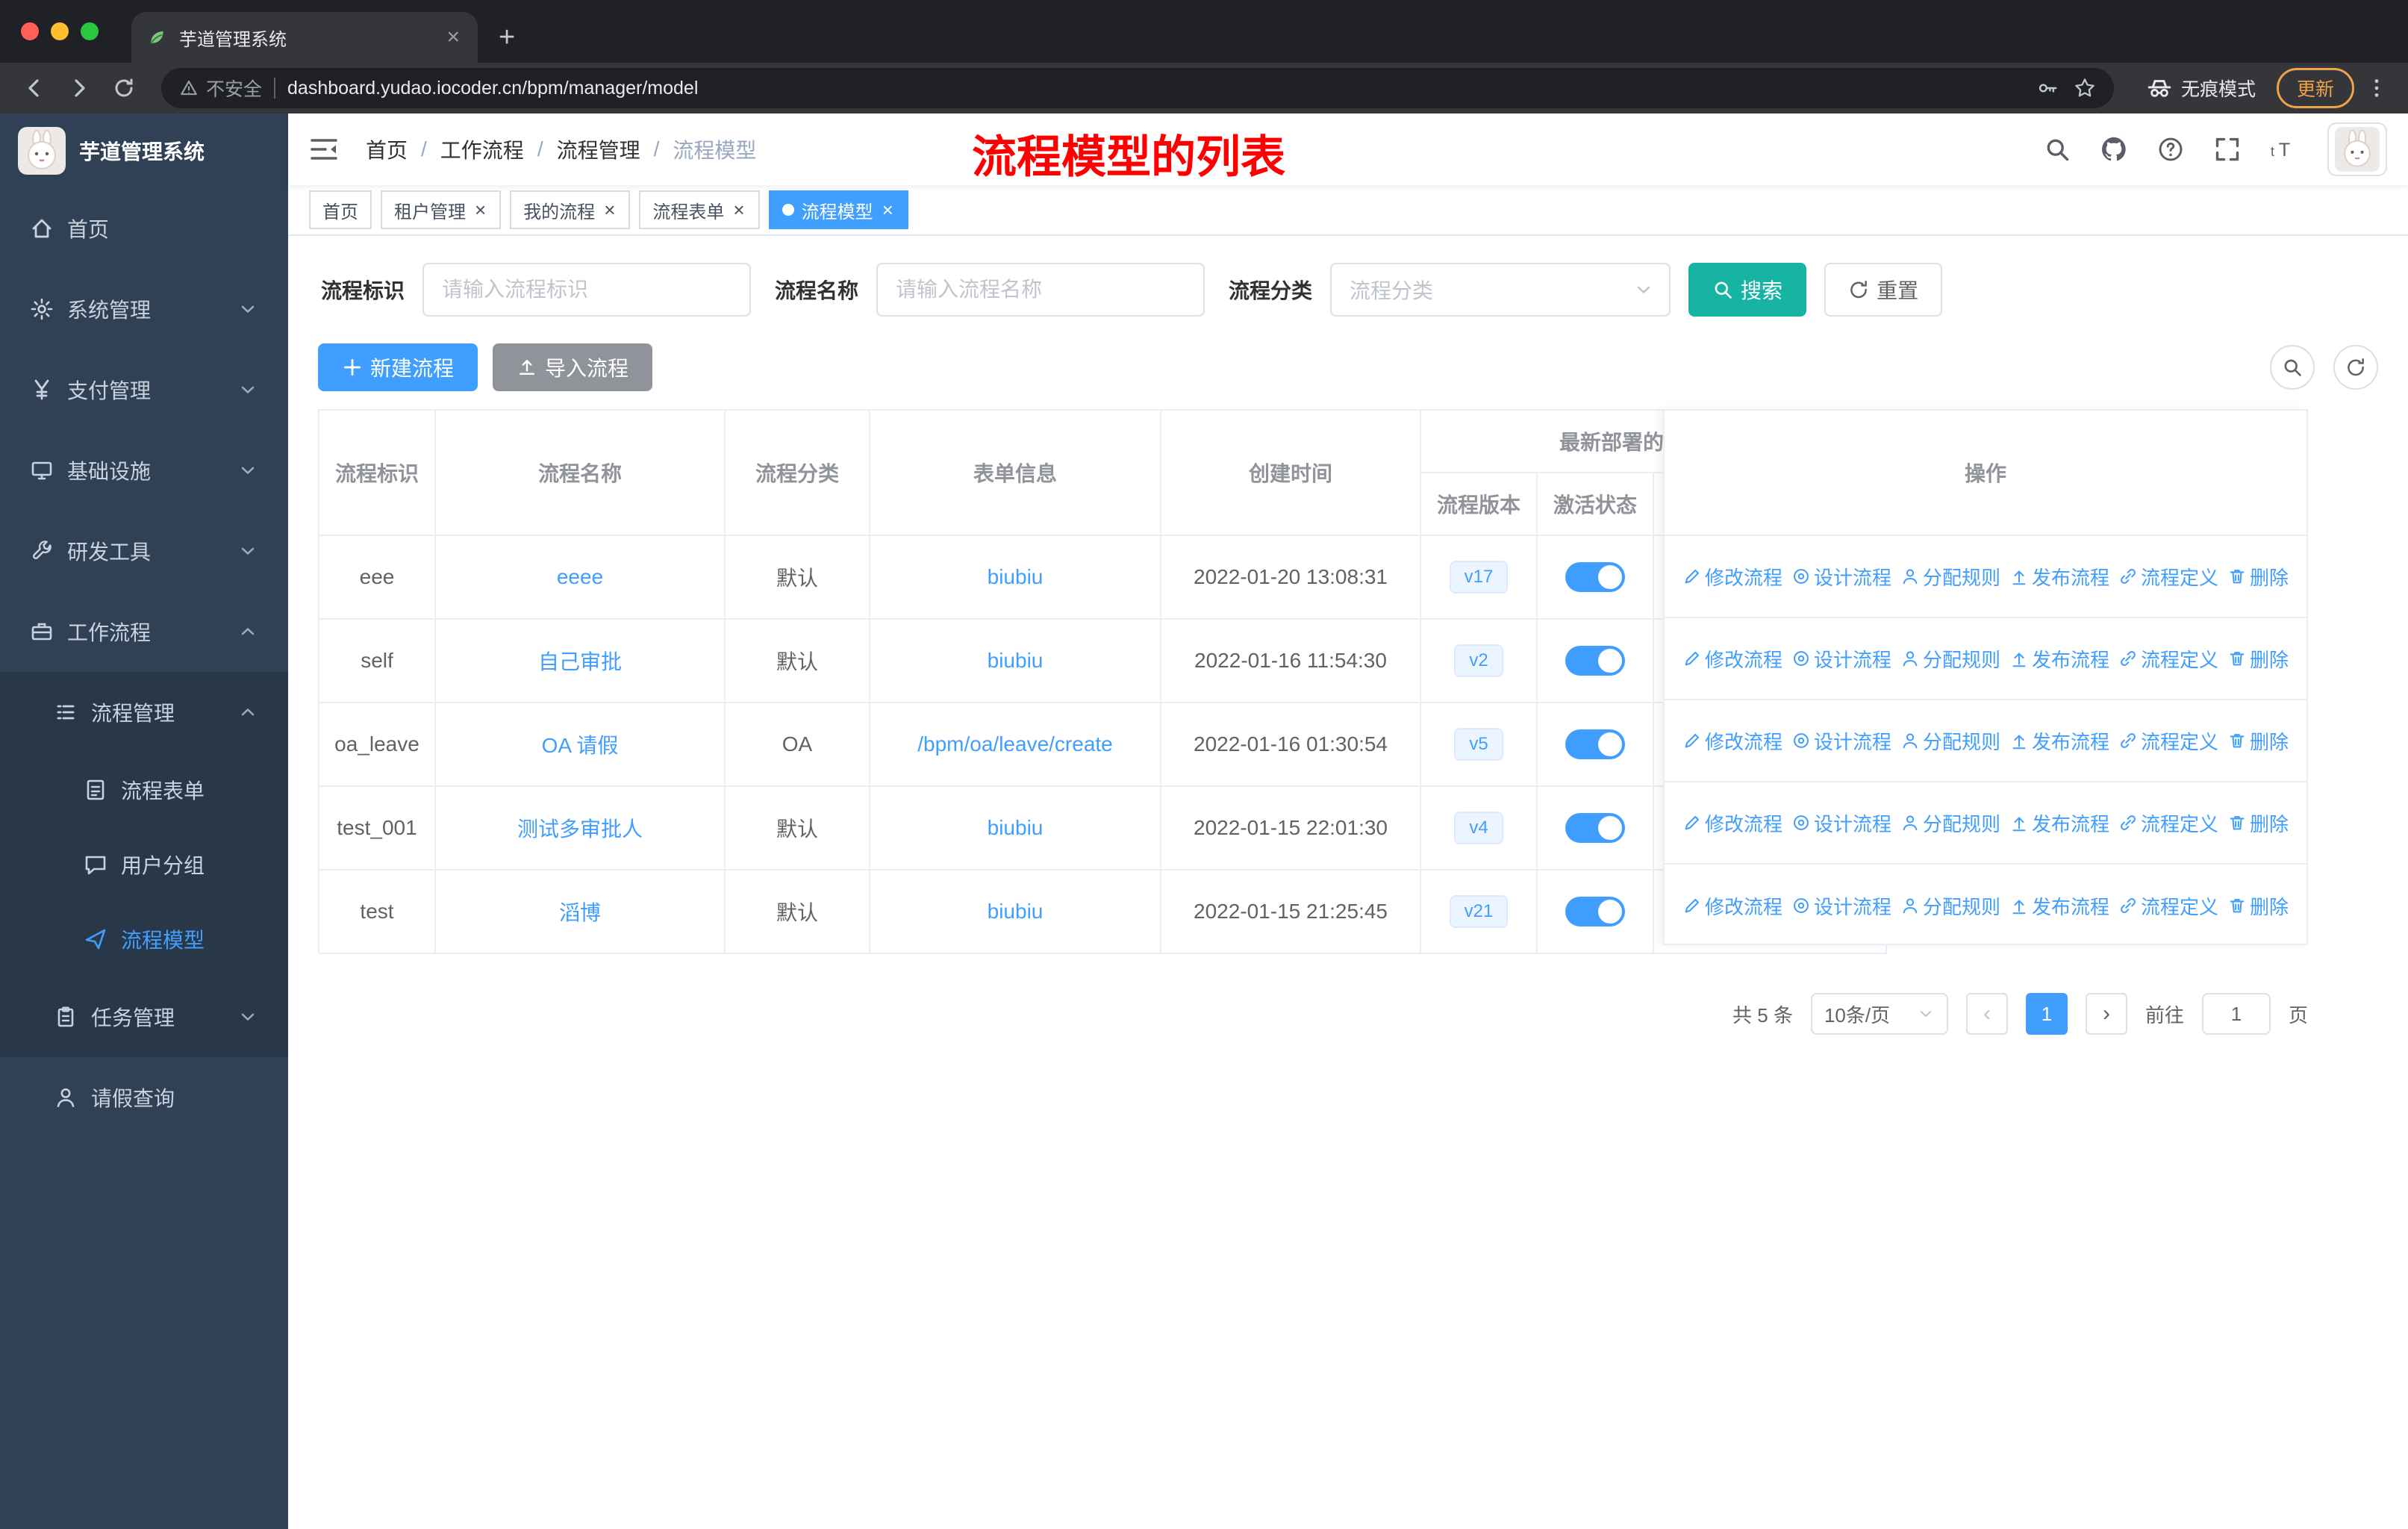 This screenshot has width=2408, height=1529. Describe the element at coordinates (838, 209) in the screenshot. I see `tag-process-model: 流程模型 ×` at that location.